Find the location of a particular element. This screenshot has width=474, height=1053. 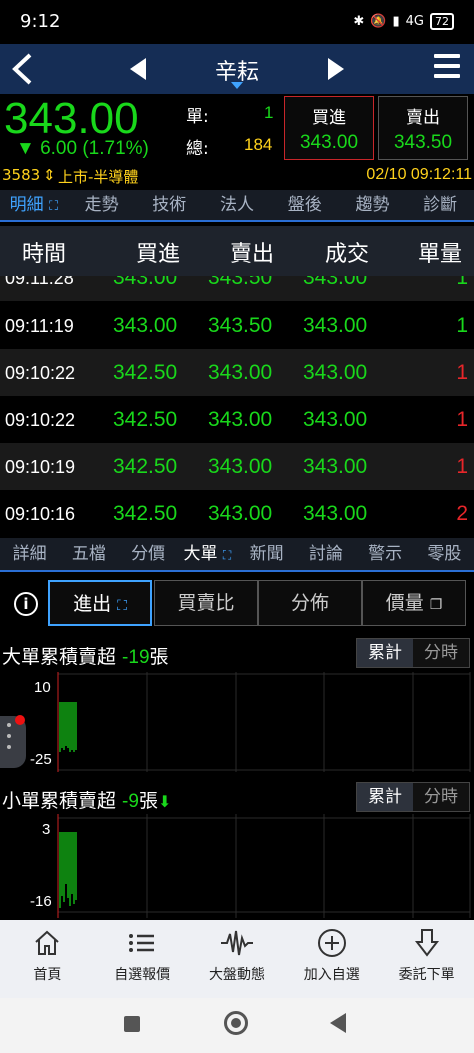

sell-label: 賣出 is located at coordinates (423, 118).